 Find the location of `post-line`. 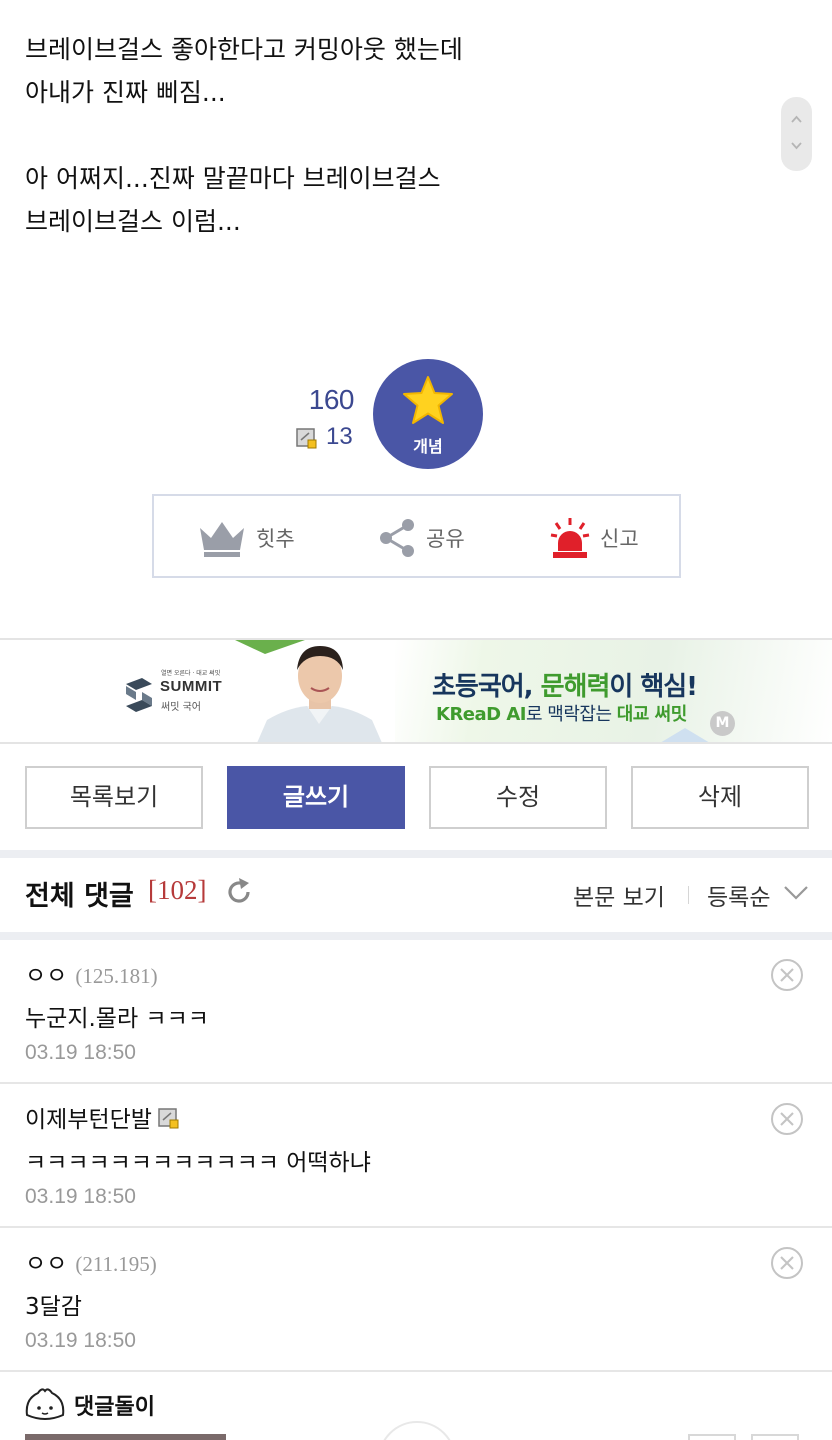

post-line is located at coordinates (375, 135).